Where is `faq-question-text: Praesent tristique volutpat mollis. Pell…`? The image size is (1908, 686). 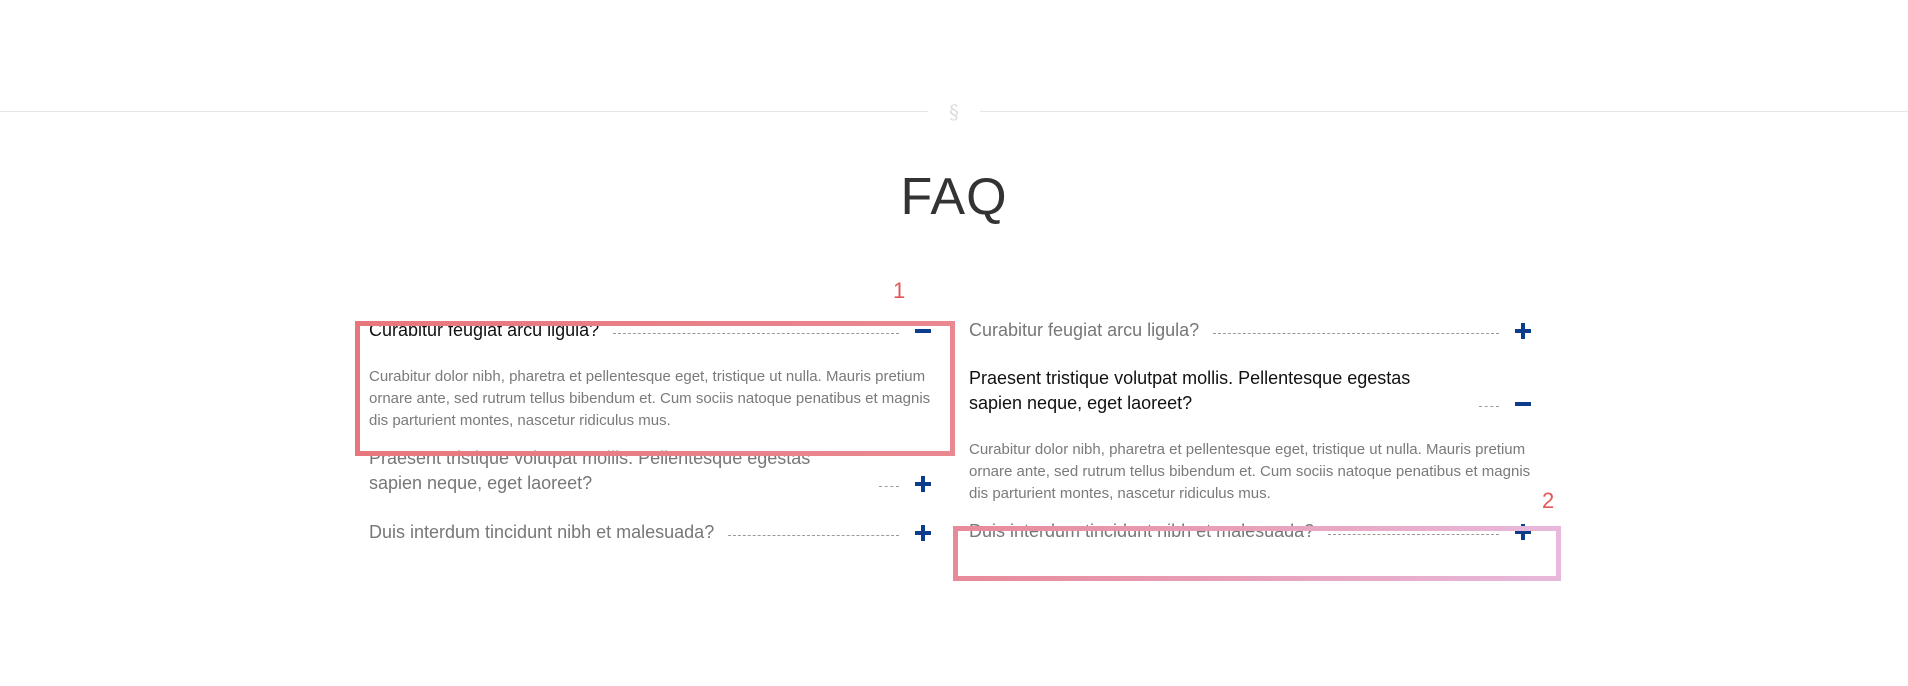
faq-question-text: Praesent tristique volutpat mollis. Pell… is located at coordinates (1190, 390).